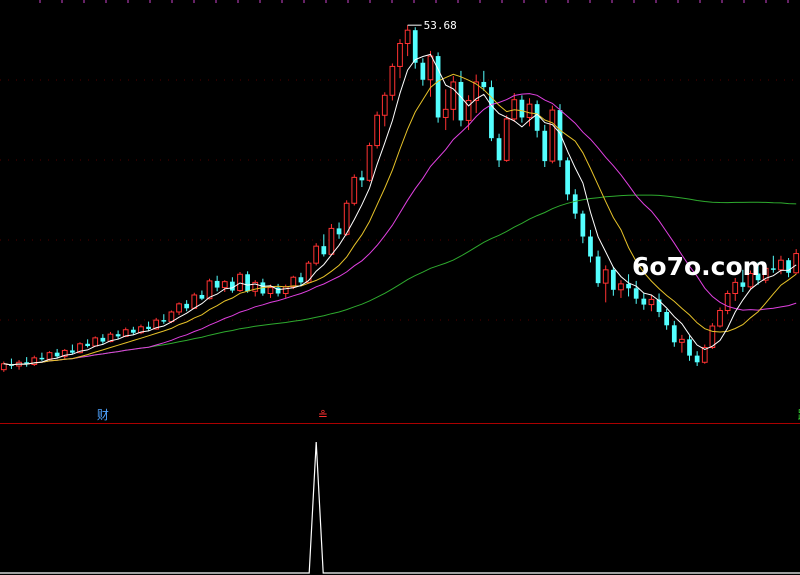  I want to click on high-price-label: 53.68, so click(440, 25).